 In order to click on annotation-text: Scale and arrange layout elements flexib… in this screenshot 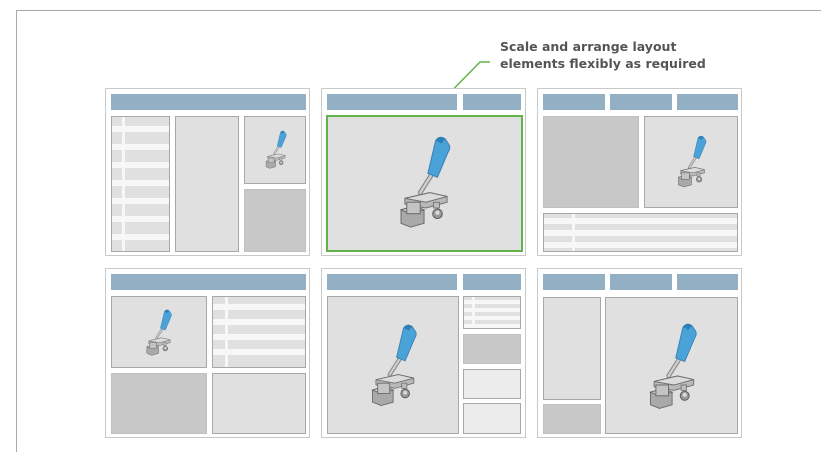, I will do `click(615, 55)`.